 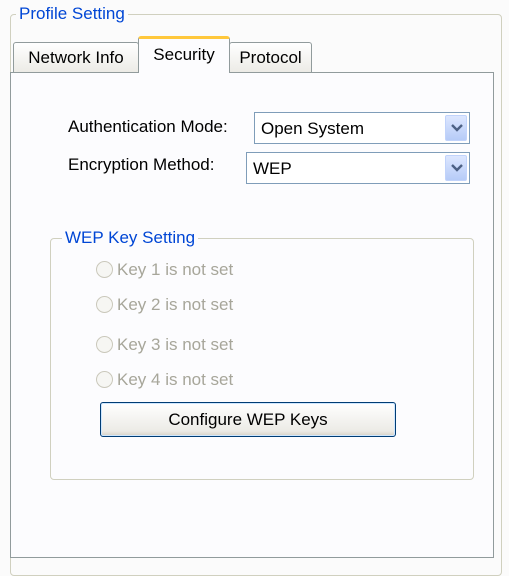 I want to click on profile-setting-title: Profile Setting, so click(x=72, y=14).